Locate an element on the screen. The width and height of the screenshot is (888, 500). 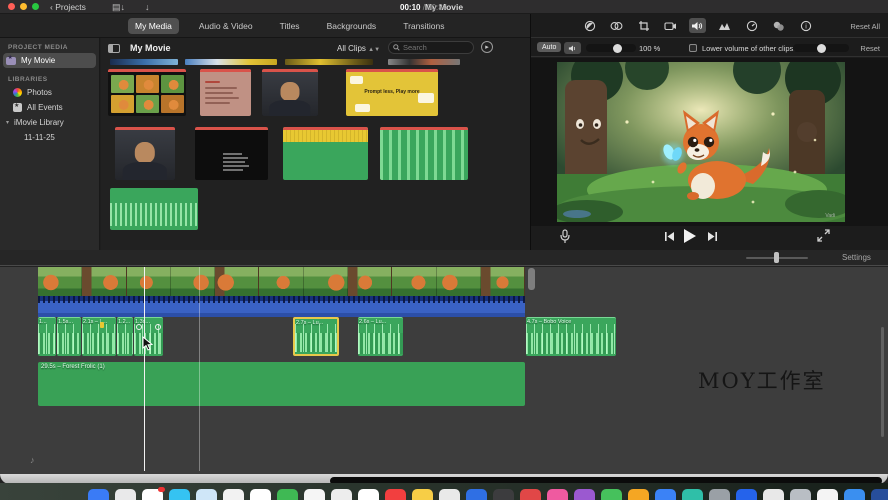
vertical-scrollbar is located at coordinates (882, 382).